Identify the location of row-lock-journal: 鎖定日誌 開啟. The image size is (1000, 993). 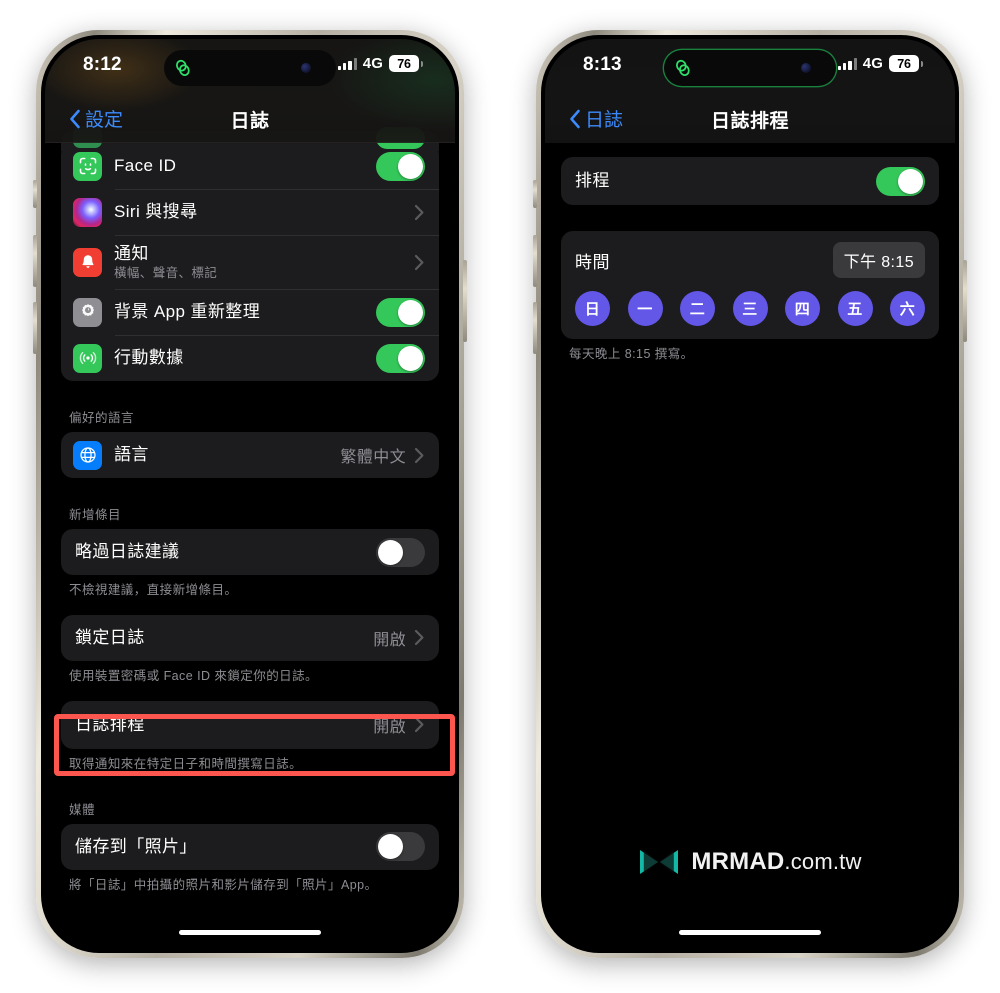
(250, 638).